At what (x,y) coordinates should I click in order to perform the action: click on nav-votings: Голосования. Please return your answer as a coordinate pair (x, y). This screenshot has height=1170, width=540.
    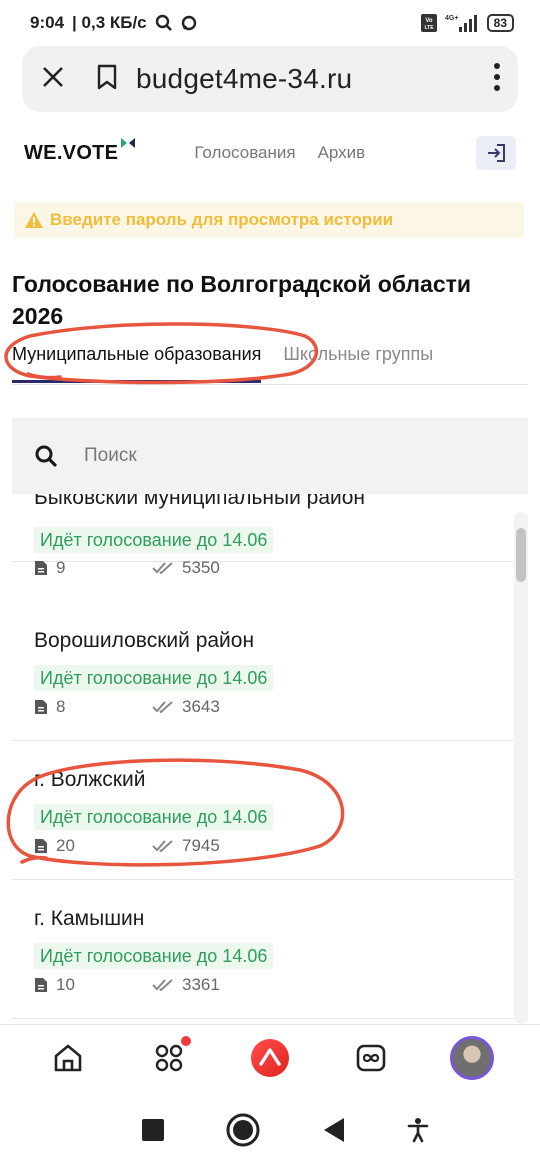
    Looking at the image, I should click on (244, 153).